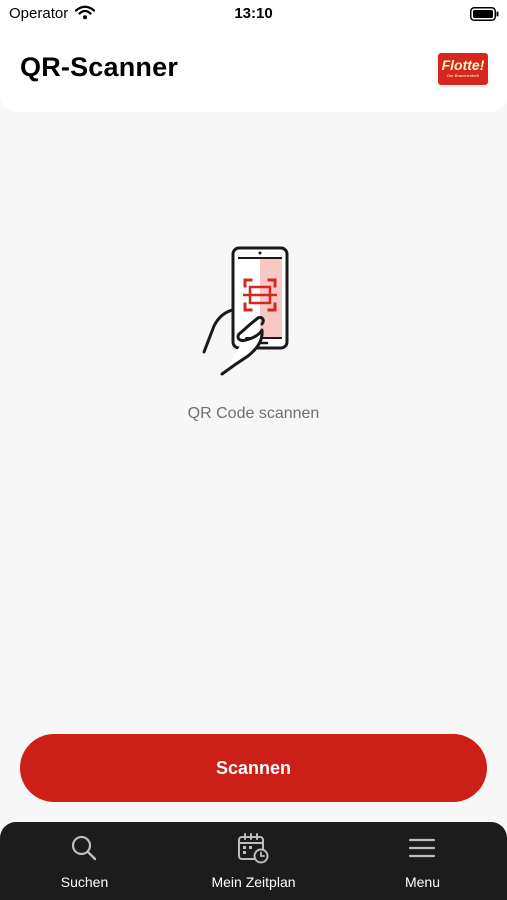 This screenshot has width=507, height=900. I want to click on brand-logo: Flotte! Der Branchentreff, so click(463, 69).